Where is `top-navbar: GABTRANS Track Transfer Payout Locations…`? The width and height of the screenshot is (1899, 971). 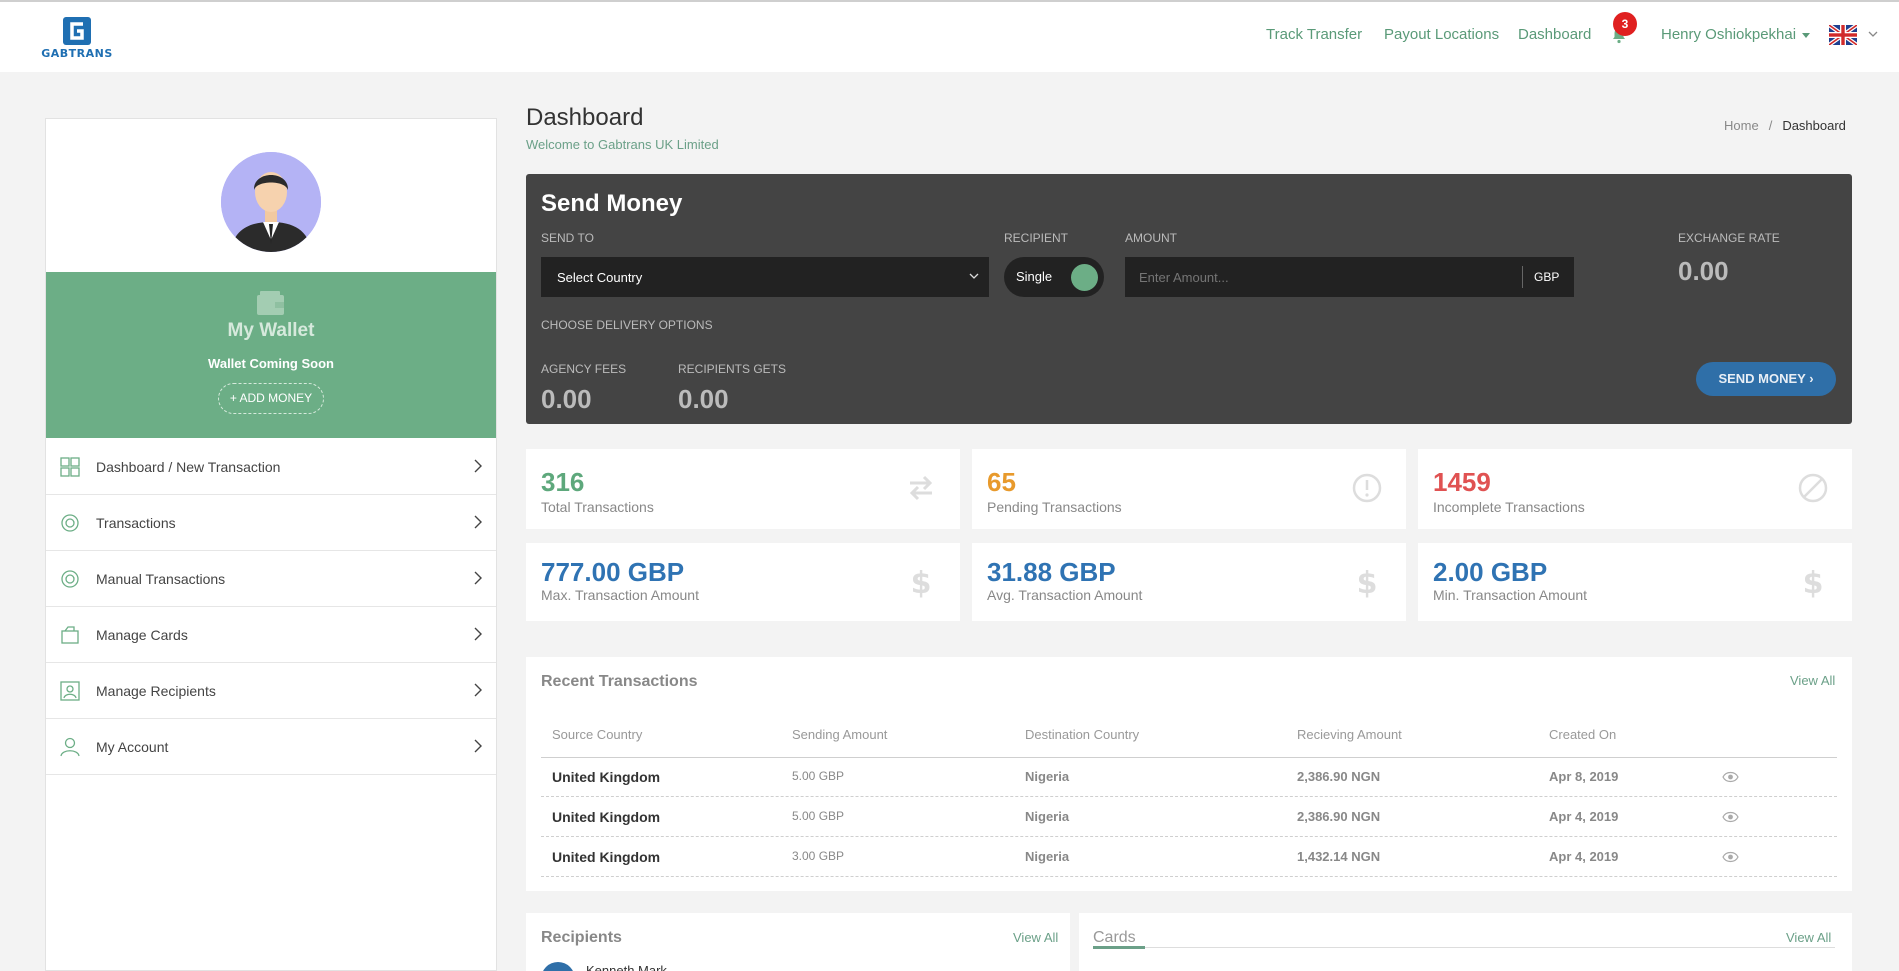
top-navbar: GABTRANS Track Transfer Payout Locations… is located at coordinates (949, 36).